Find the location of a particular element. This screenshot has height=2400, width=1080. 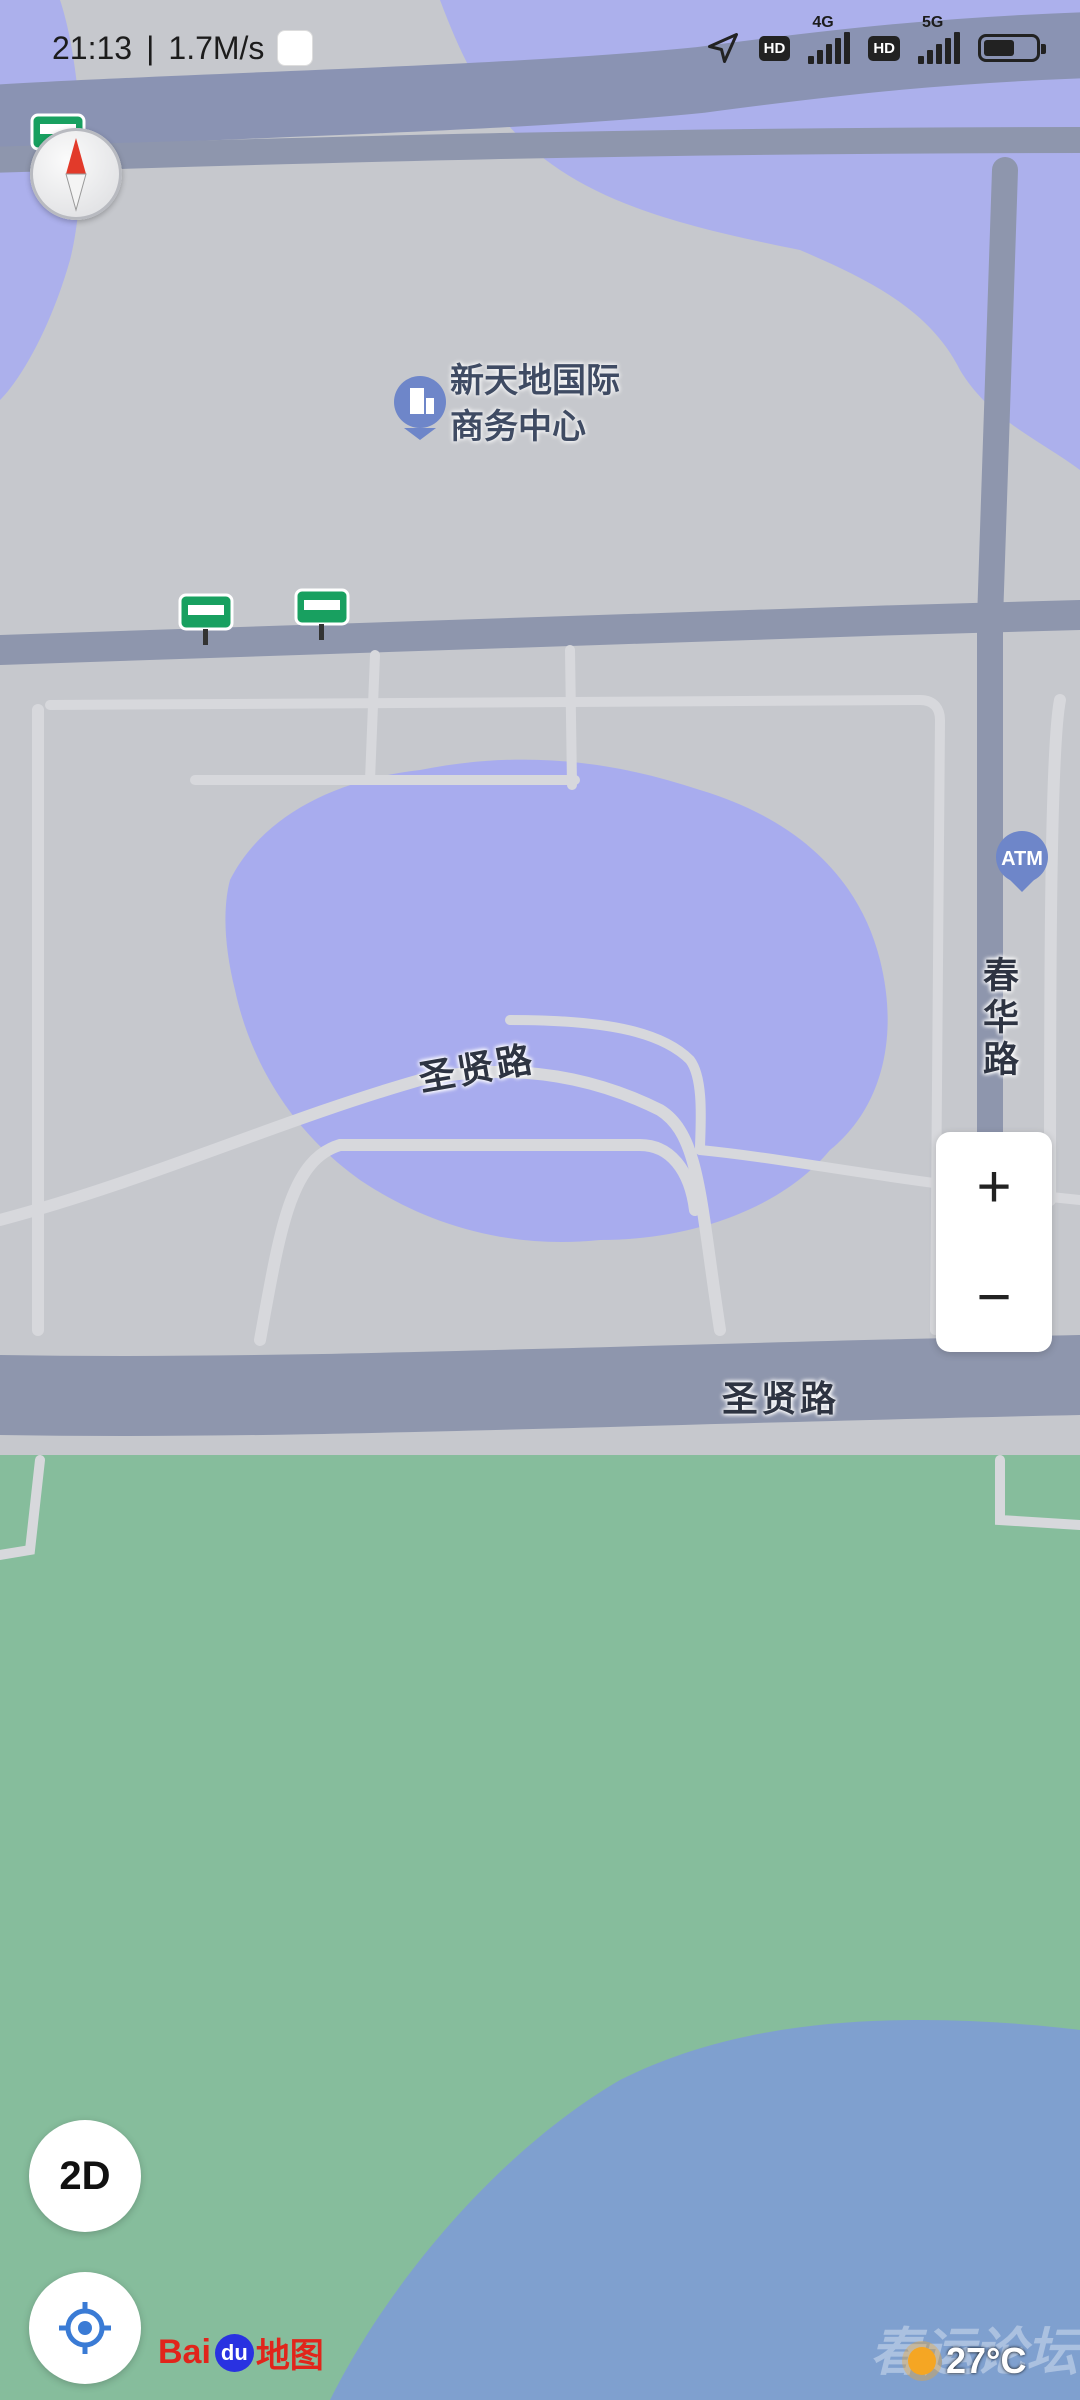

status-time: 21:13 is located at coordinates (92, 47).